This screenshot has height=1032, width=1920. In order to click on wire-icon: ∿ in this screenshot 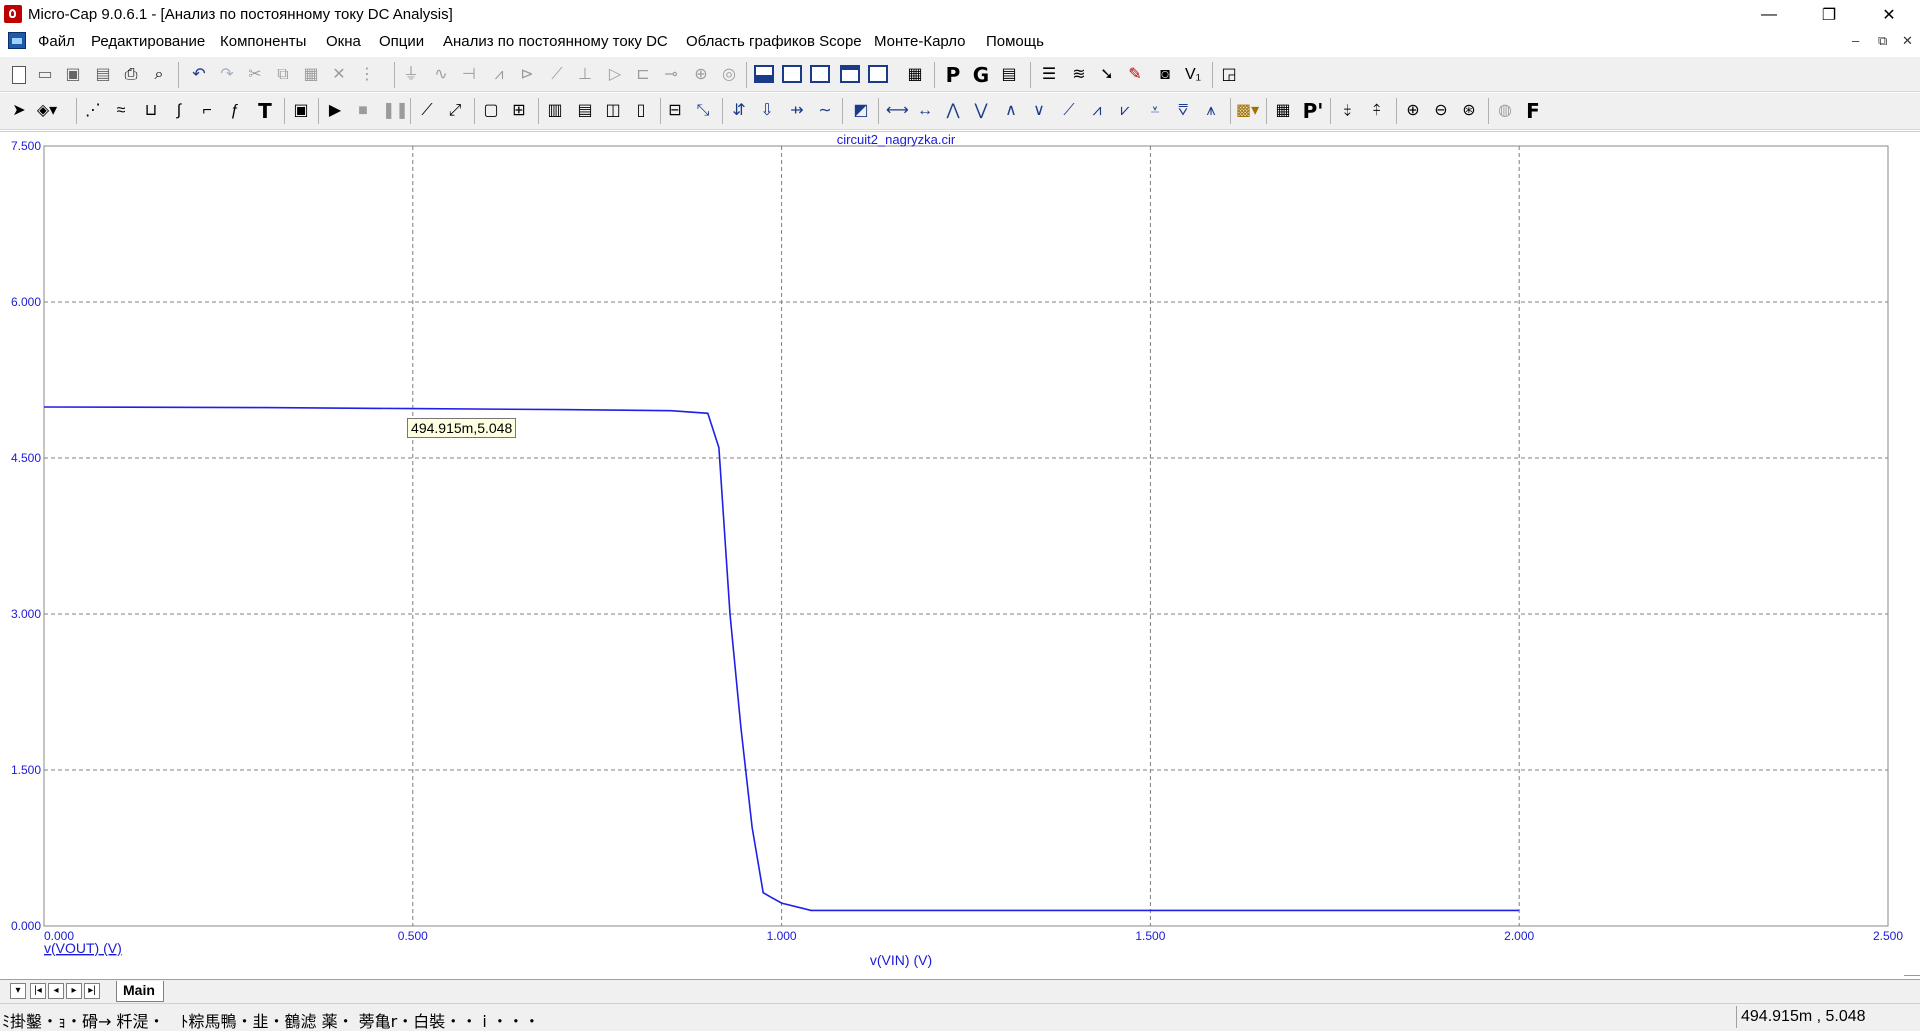, I will do `click(441, 75)`.